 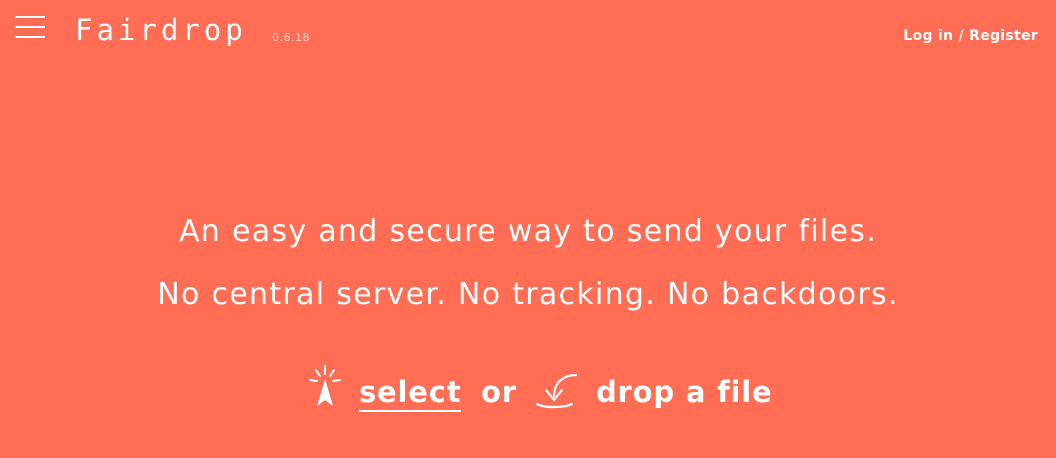 I want to click on upload-actions: select or drop a file, so click(x=528, y=390).